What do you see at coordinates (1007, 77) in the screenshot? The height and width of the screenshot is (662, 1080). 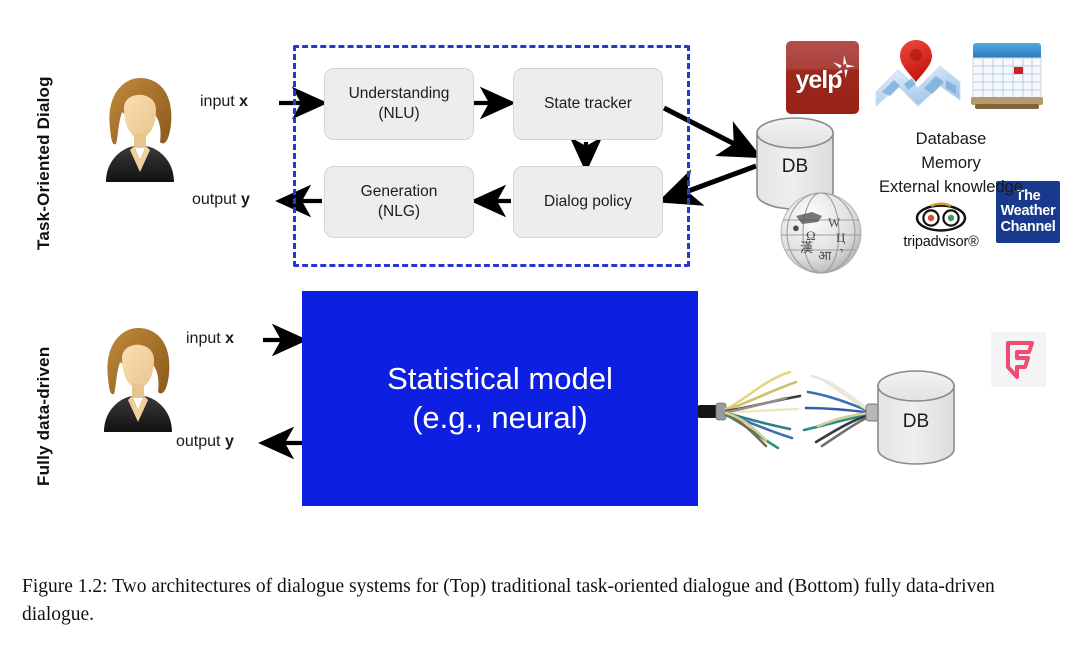 I see `calendar-logo` at bounding box center [1007, 77].